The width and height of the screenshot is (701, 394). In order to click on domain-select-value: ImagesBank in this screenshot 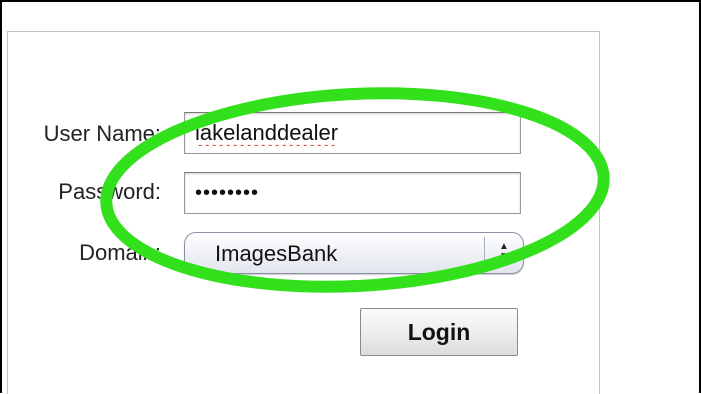, I will do `click(276, 253)`.